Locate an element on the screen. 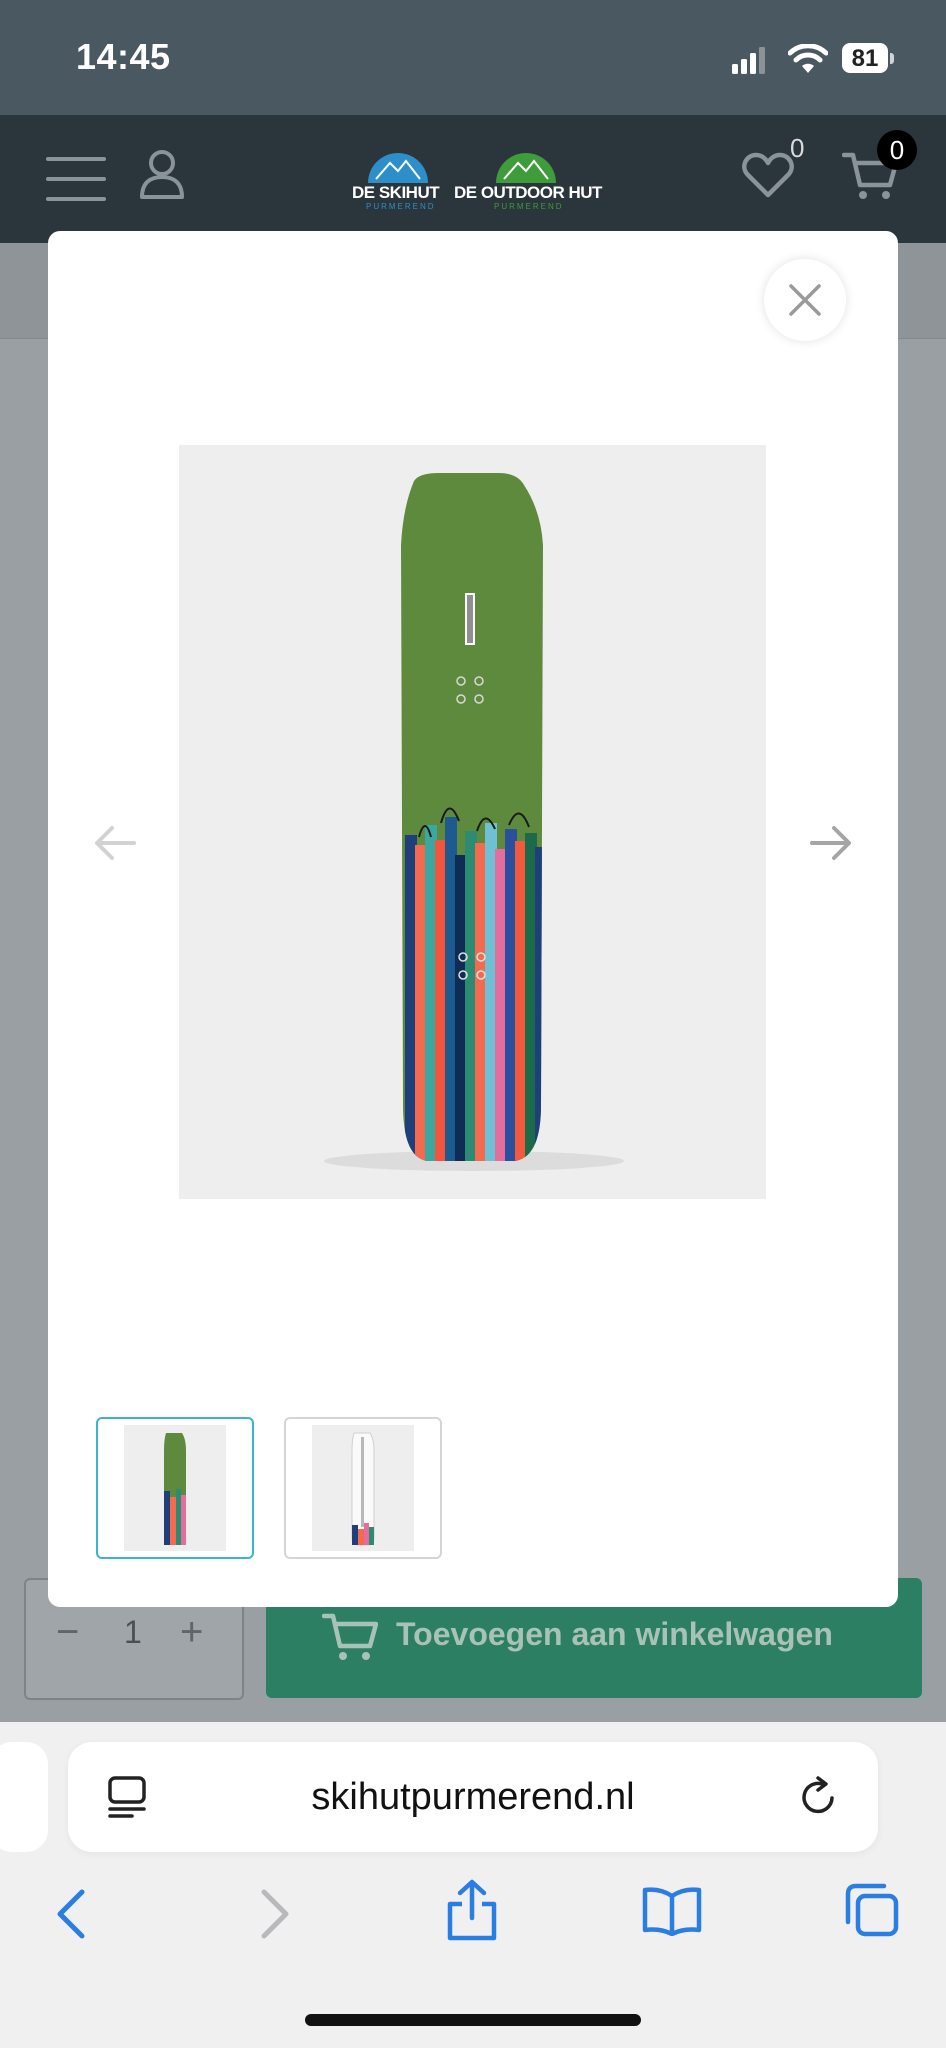 The width and height of the screenshot is (946, 2048). heart-wishlist-icon is located at coordinates (768, 175).